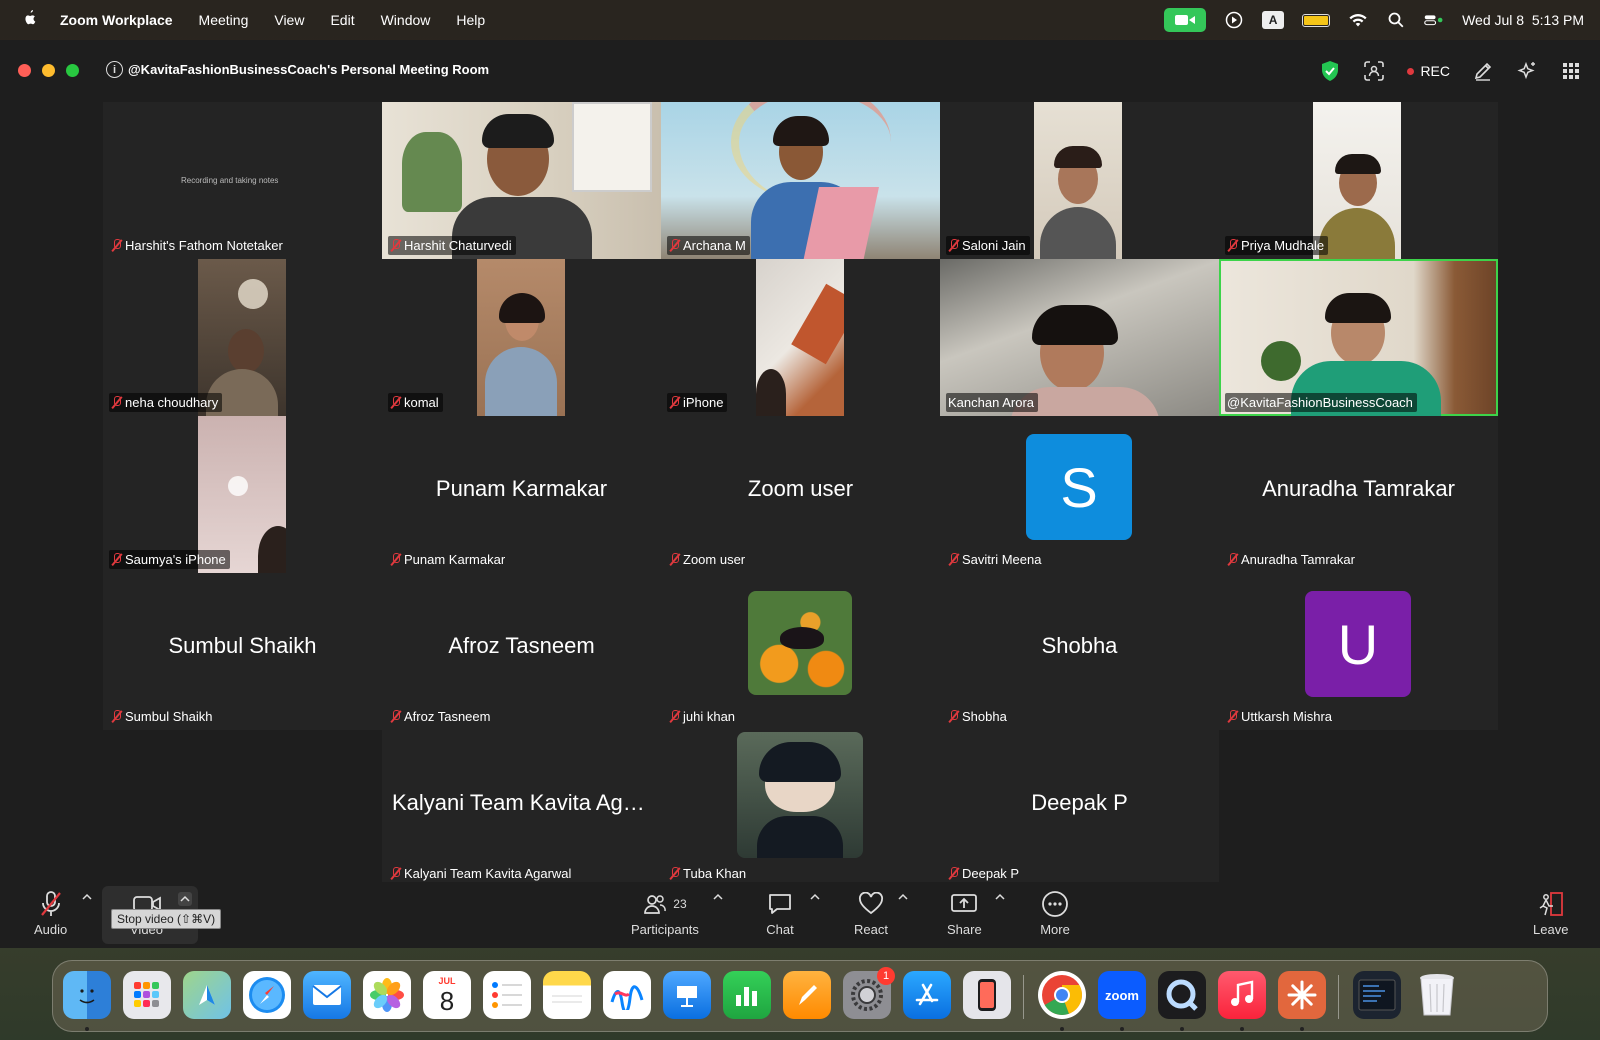 The width and height of the screenshot is (1600, 1040). What do you see at coordinates (780, 929) in the screenshot?
I see `chat-label: Chat` at bounding box center [780, 929].